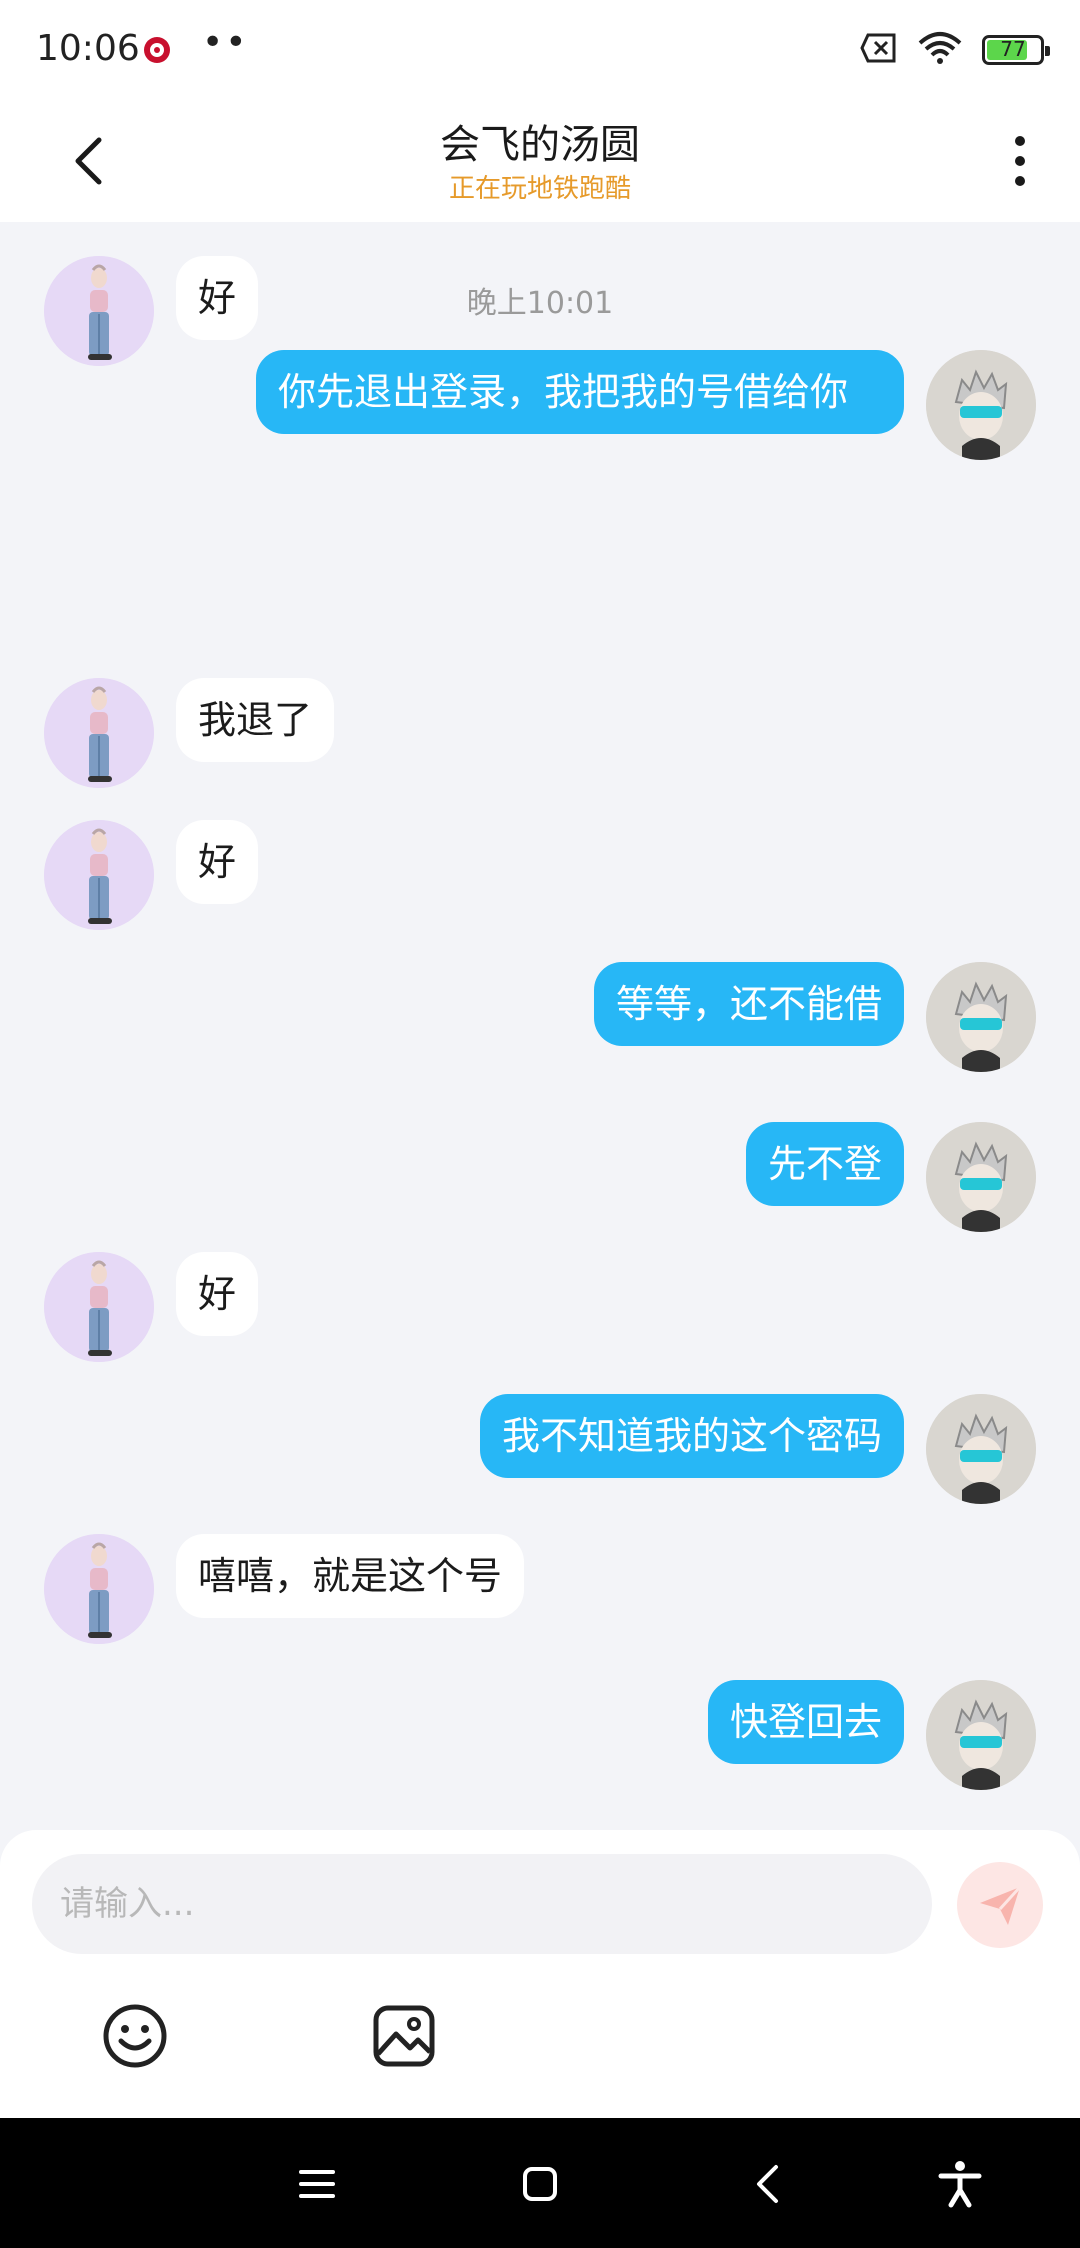  I want to click on battery-icon: 77, so click(1016, 50).